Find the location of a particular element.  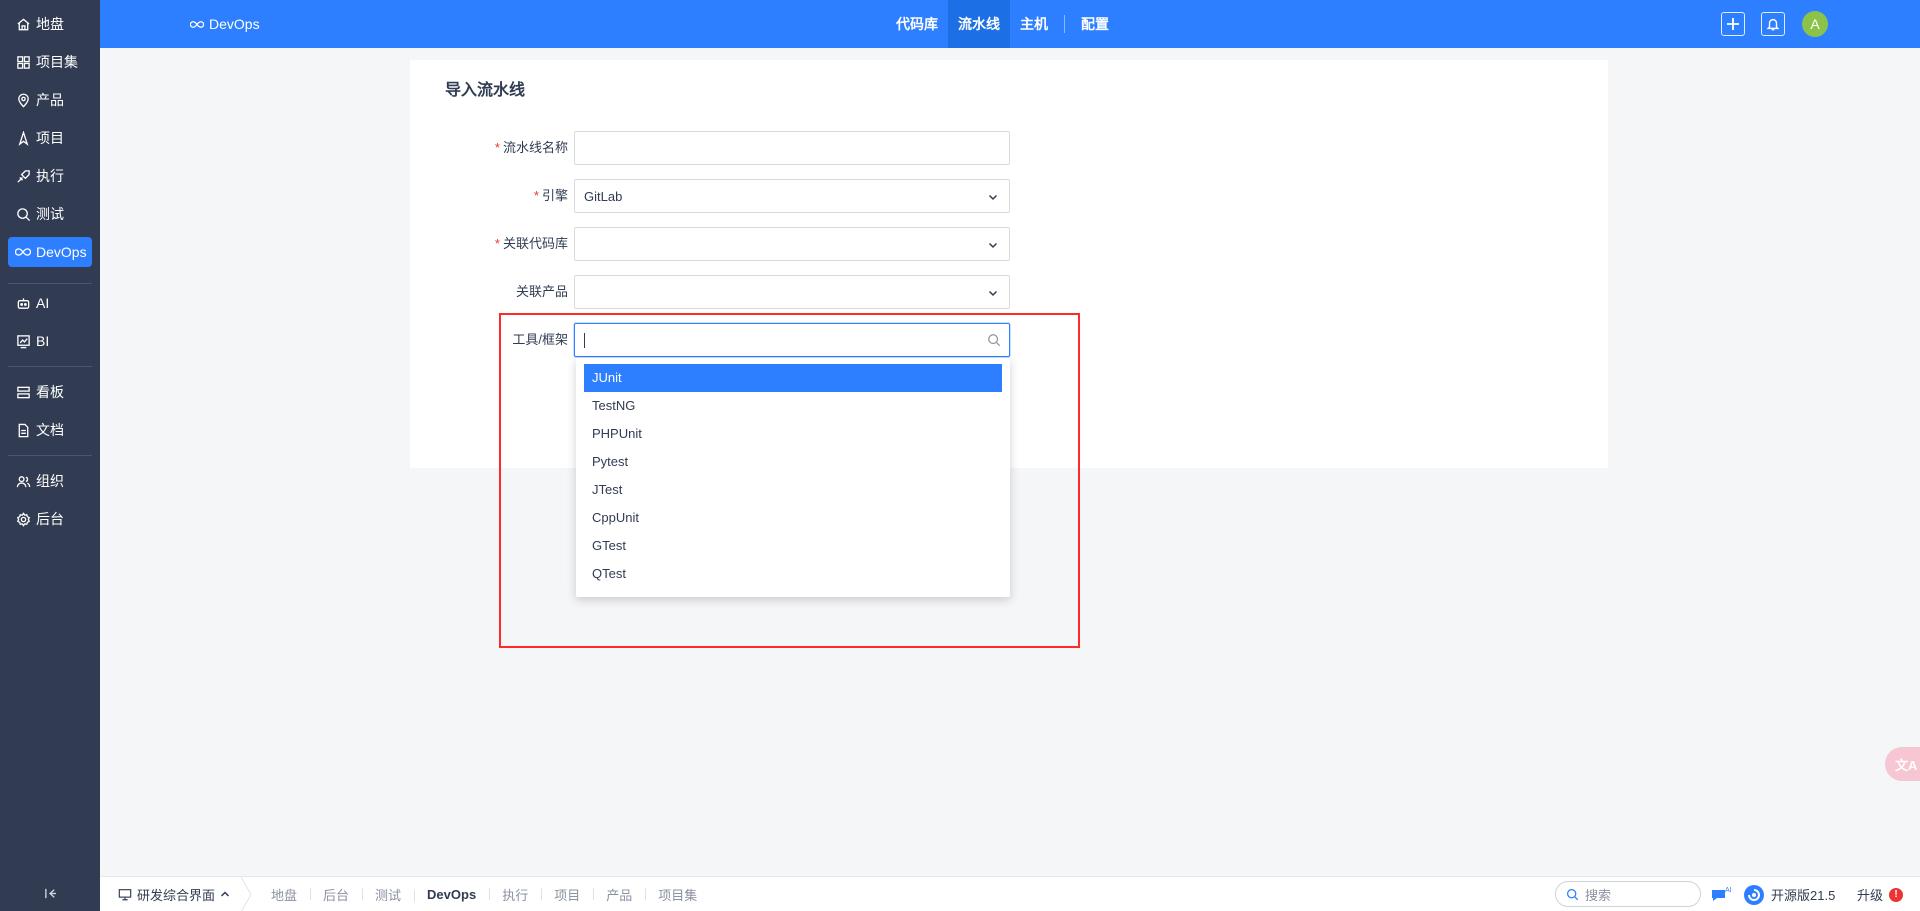

tool-framework-search-input is located at coordinates (792, 340).